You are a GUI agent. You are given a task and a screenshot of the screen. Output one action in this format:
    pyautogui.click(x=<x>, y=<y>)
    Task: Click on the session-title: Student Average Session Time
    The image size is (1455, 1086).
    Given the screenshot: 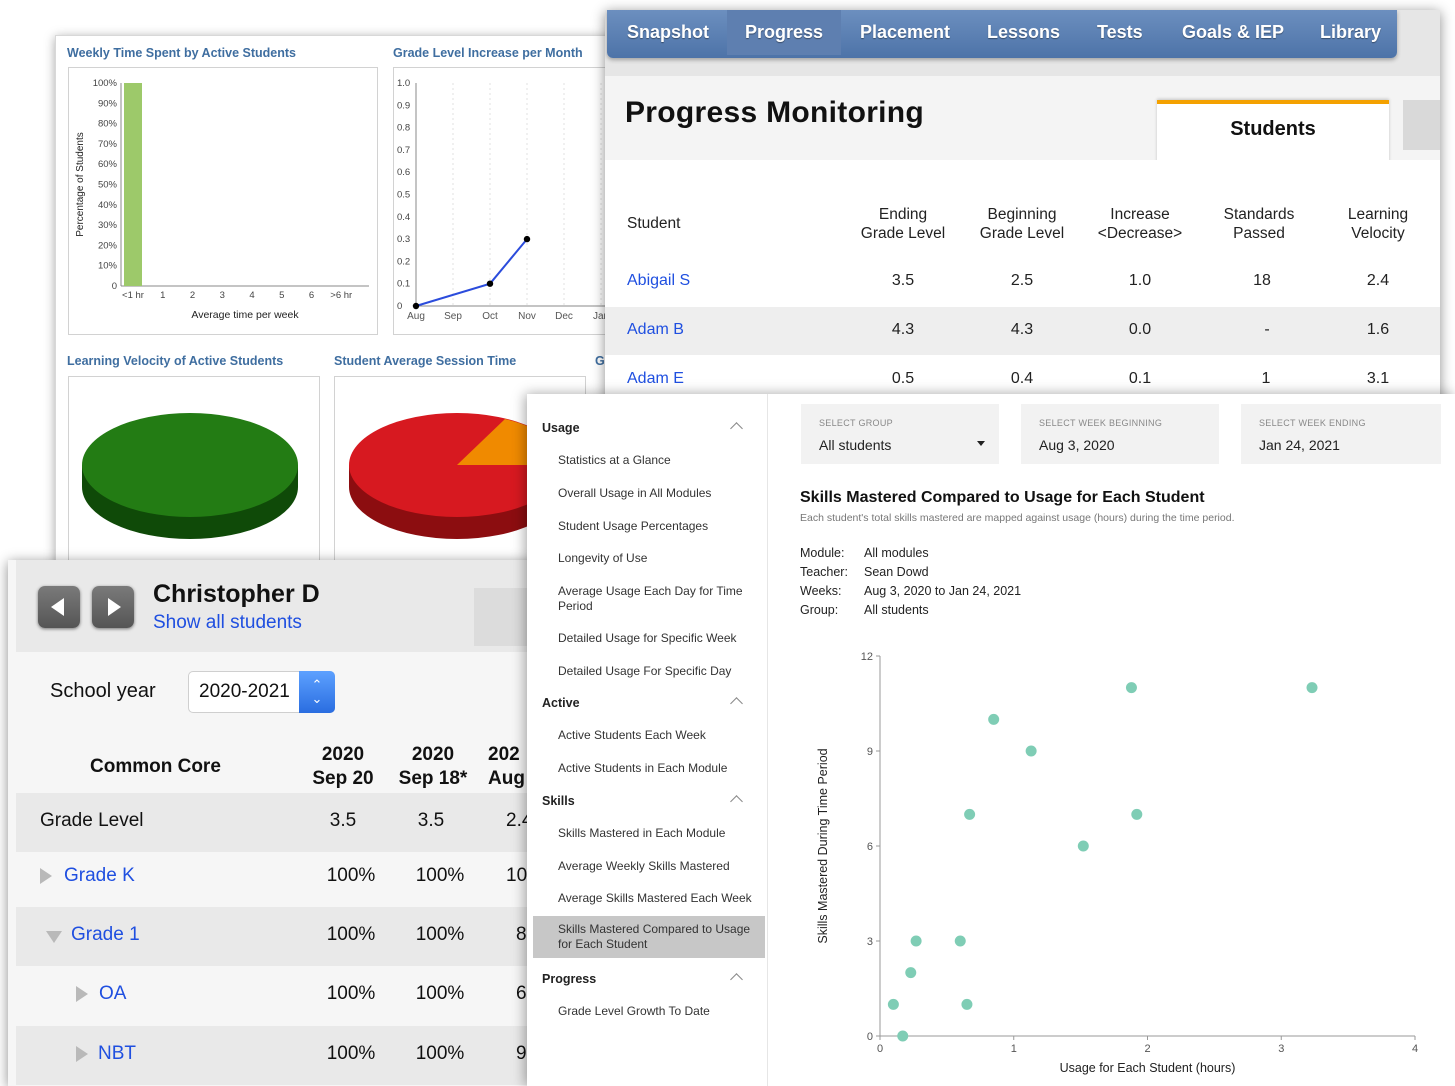 What is the action you would take?
    pyautogui.click(x=425, y=361)
    